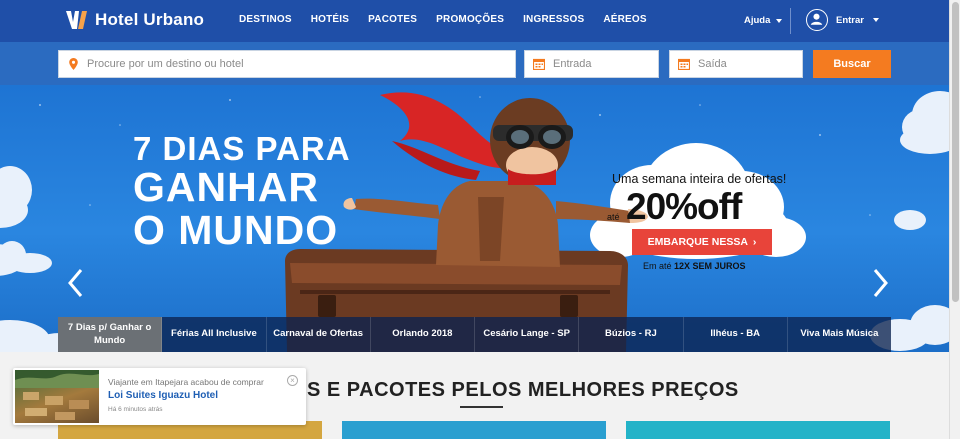  What do you see at coordinates (287, 64) in the screenshot?
I see `destination-field: Procure por um destino ou hotel` at bounding box center [287, 64].